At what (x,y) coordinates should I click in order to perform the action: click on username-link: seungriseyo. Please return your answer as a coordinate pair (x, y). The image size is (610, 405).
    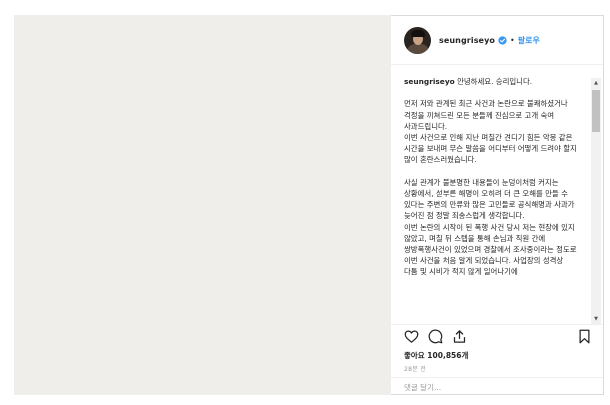
    Looking at the image, I should click on (467, 40).